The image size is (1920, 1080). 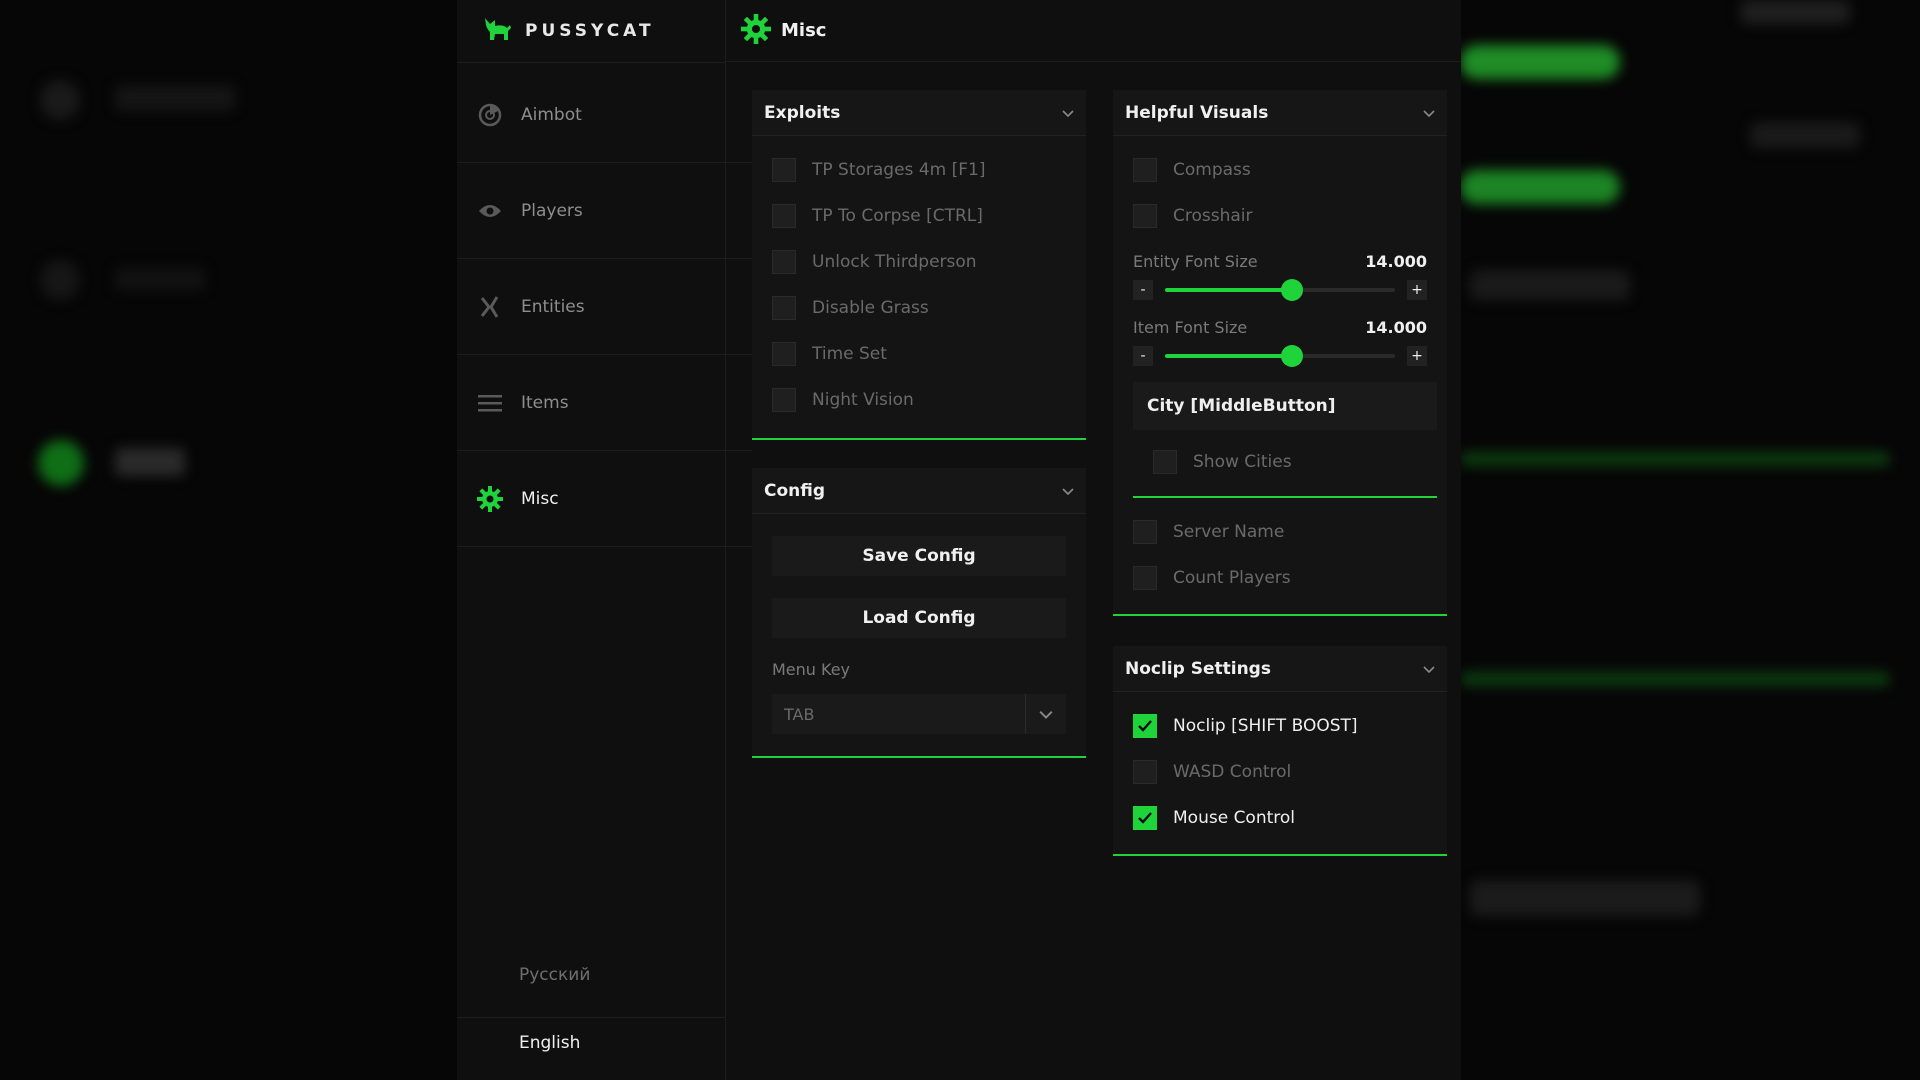 I want to click on sidebar-item-misc: Misc, so click(x=604, y=499).